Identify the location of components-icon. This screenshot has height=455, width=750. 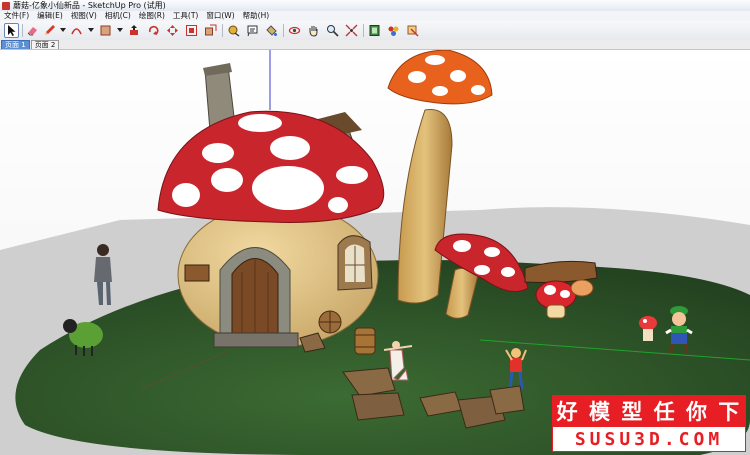
(374, 30).